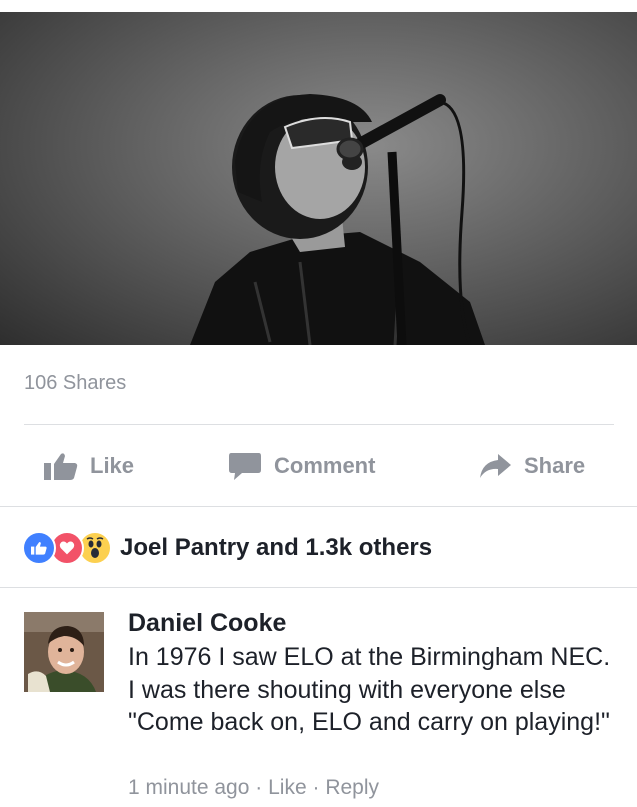  I want to click on comment-like-link: Like, so click(287, 787).